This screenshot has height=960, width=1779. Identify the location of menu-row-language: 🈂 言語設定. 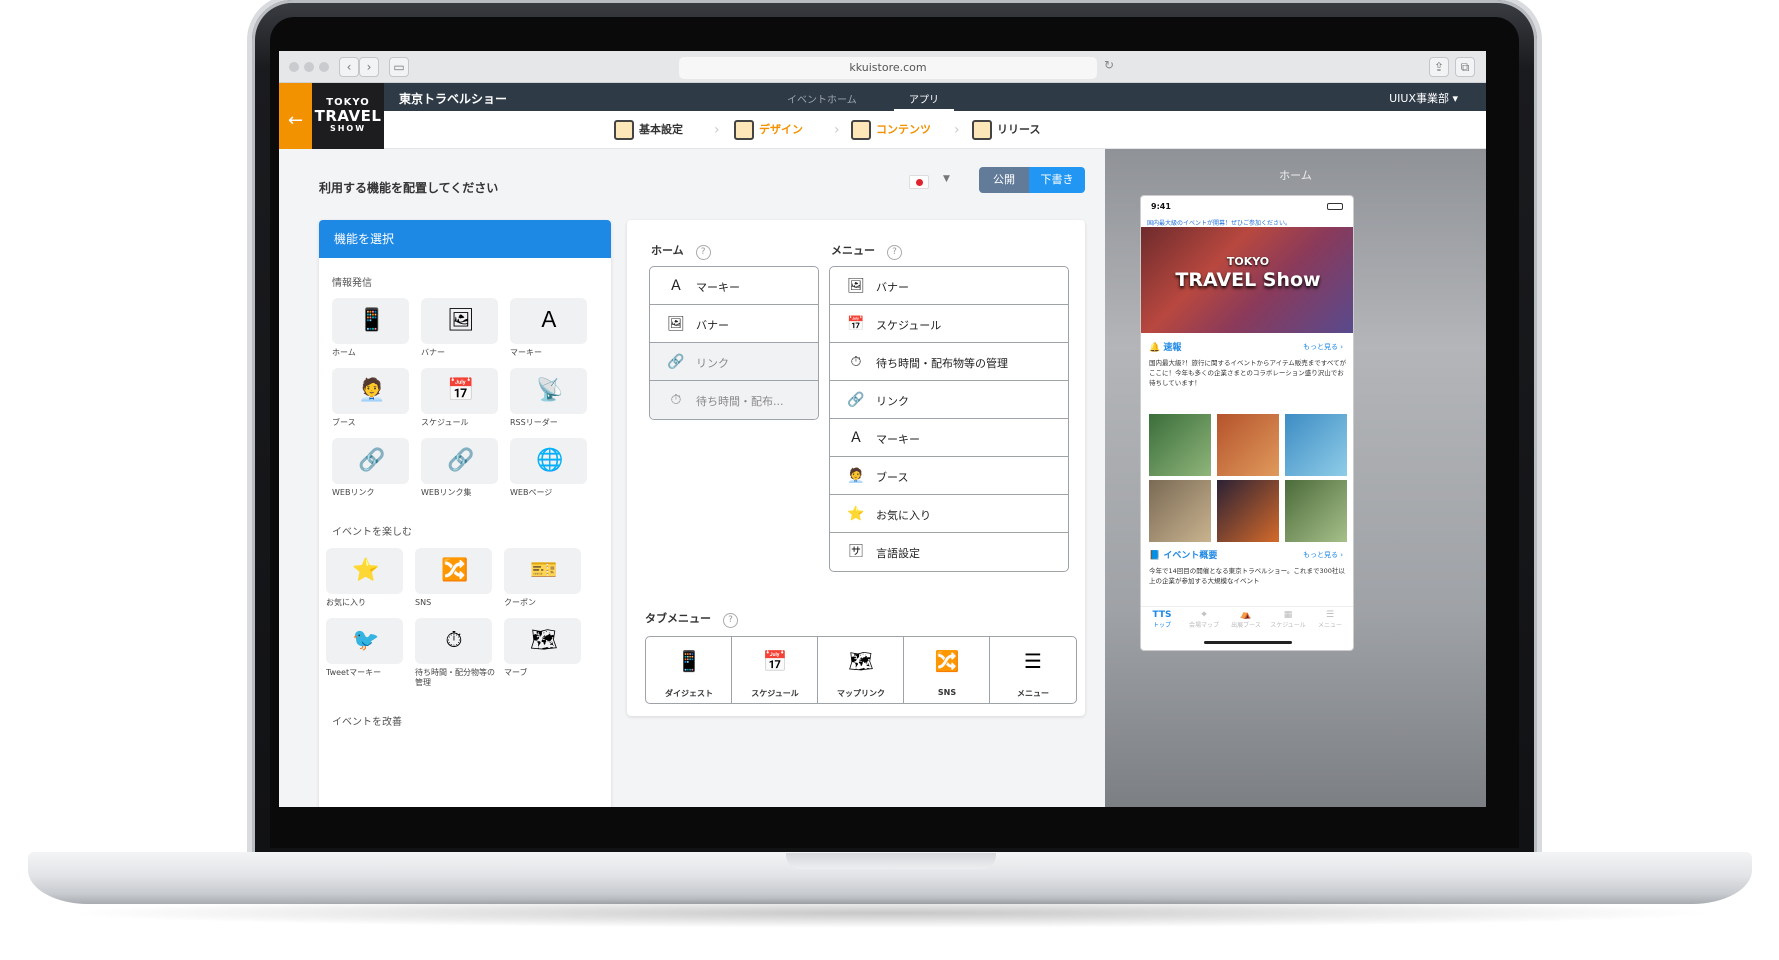
(949, 552).